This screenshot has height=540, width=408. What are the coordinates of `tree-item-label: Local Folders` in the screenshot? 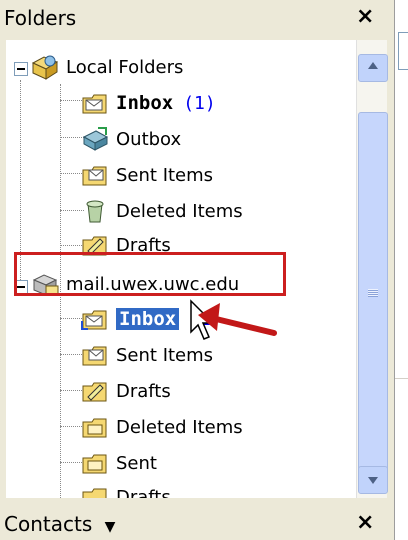 It's located at (125, 67).